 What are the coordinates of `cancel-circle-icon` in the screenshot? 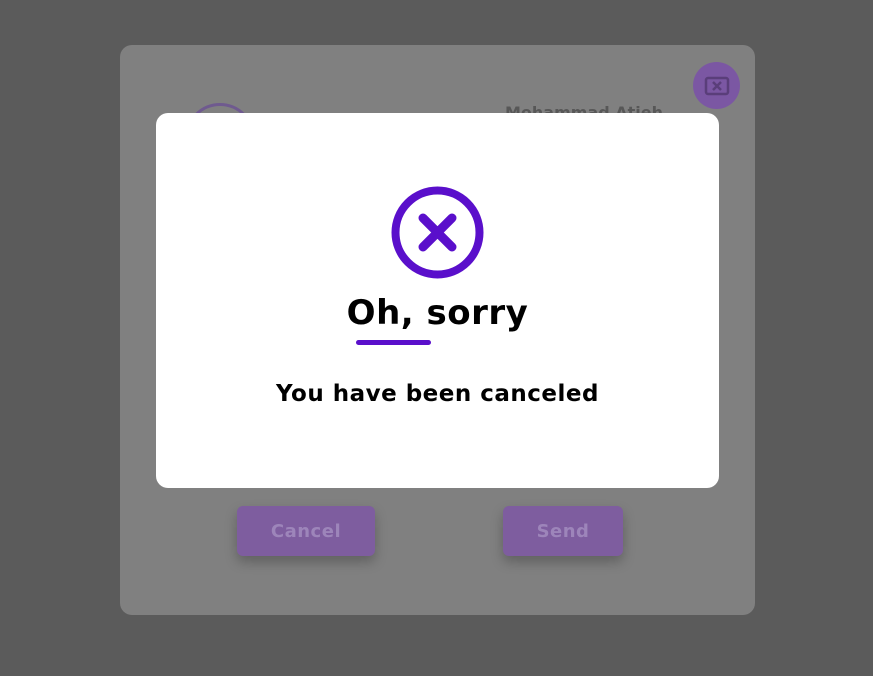 It's located at (437, 232).